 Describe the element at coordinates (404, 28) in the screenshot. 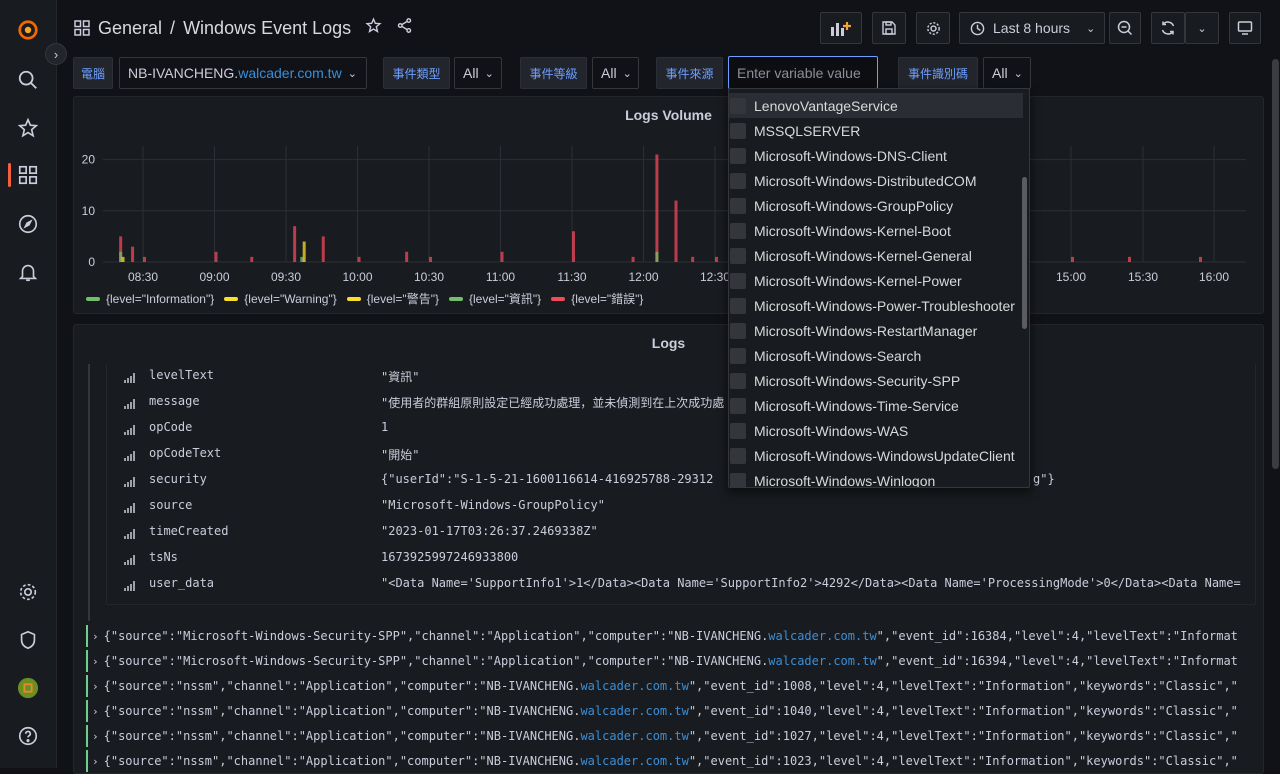

I see `share-icon` at that location.